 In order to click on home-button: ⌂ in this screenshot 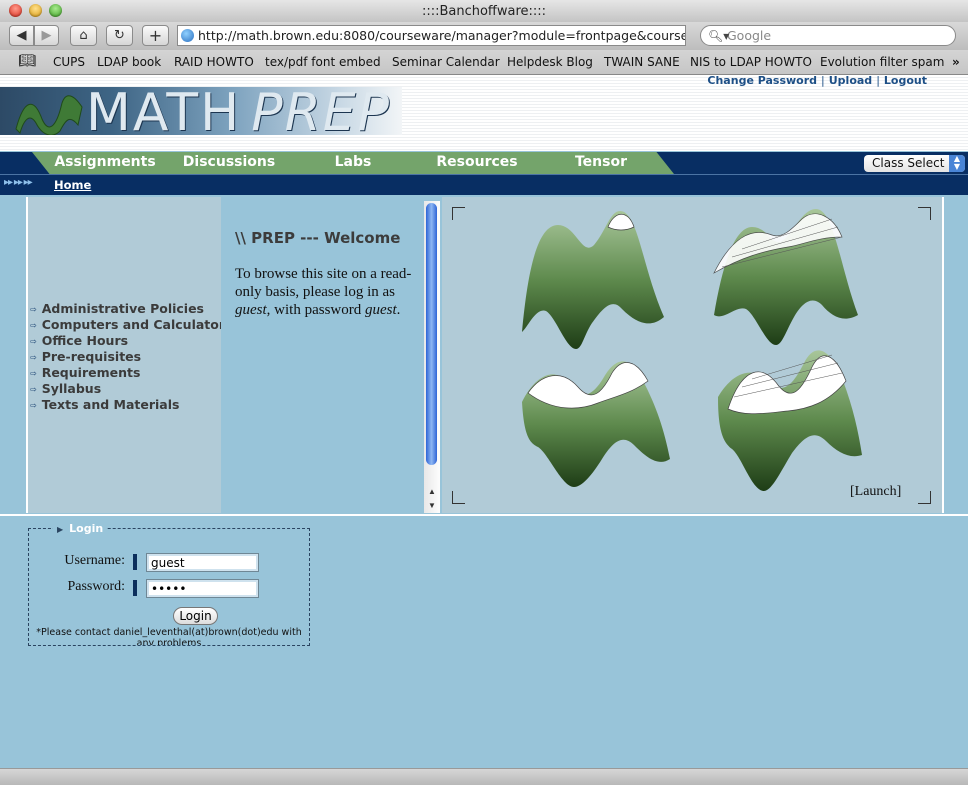, I will do `click(83, 35)`.